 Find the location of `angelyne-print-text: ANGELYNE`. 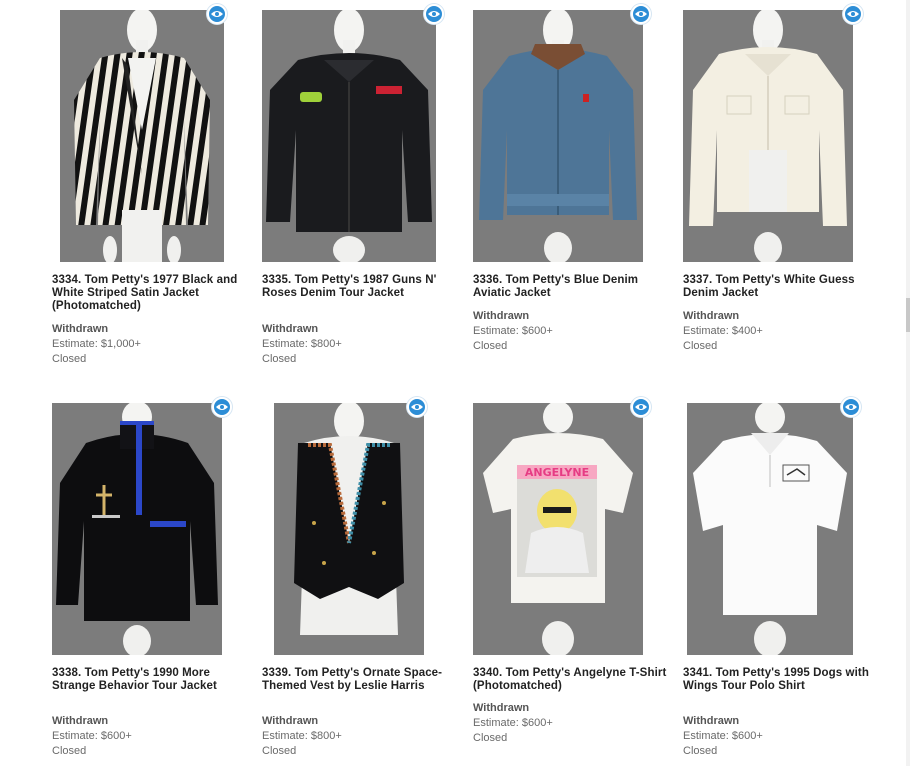

angelyne-print-text: ANGELYNE is located at coordinates (557, 472).